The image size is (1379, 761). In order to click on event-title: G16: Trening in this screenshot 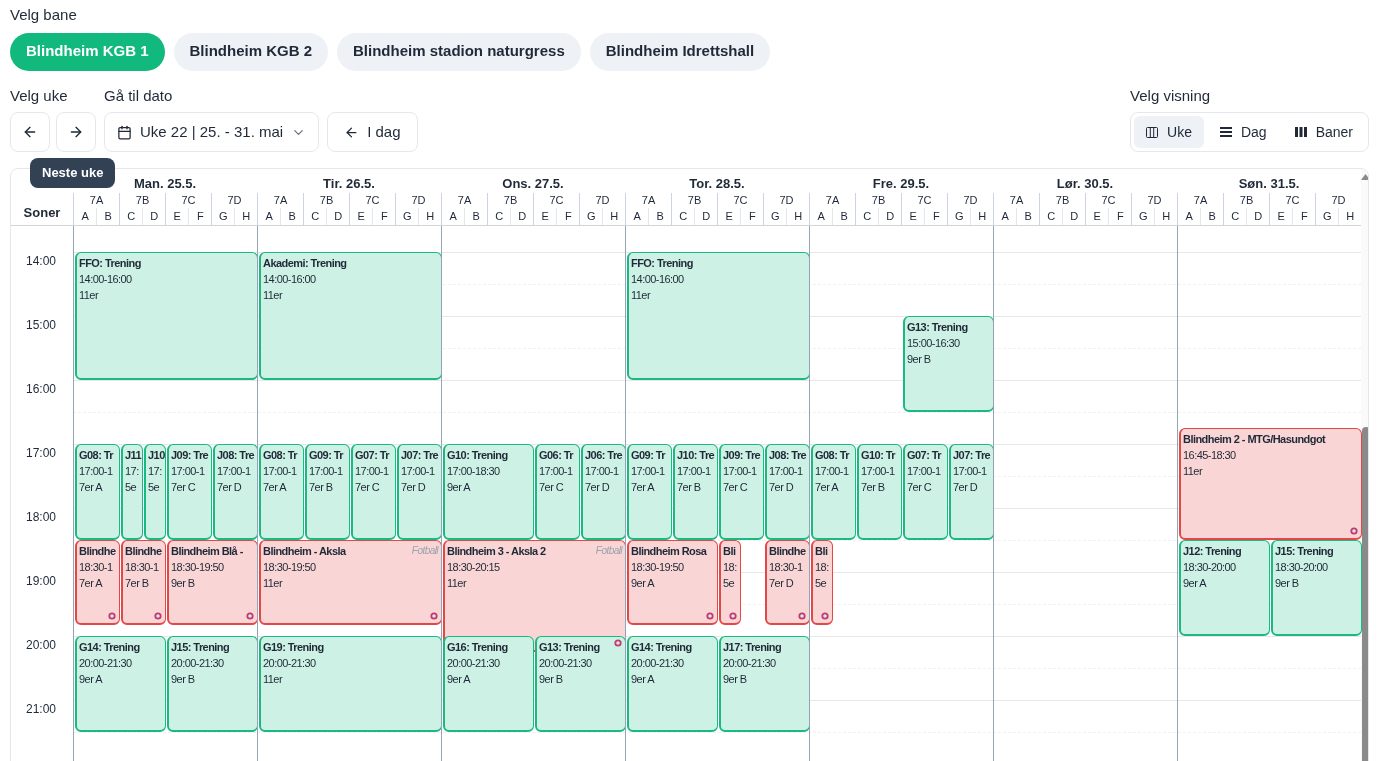, I will do `click(477, 647)`.